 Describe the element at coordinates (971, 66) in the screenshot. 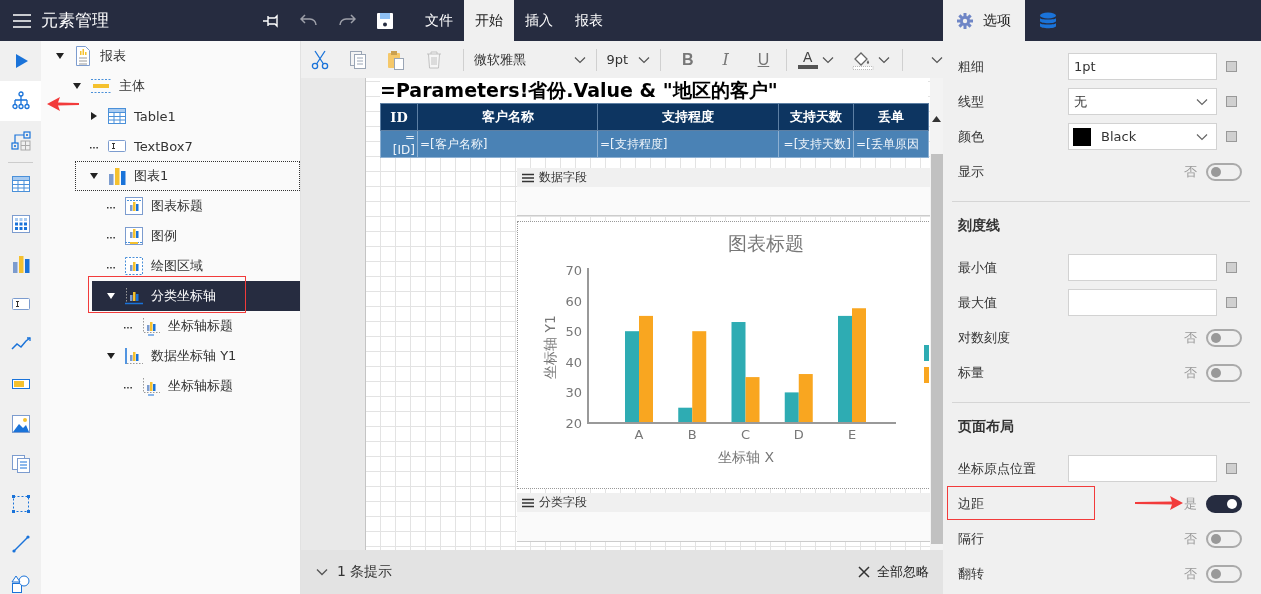

I see `property-label: 粗细` at that location.